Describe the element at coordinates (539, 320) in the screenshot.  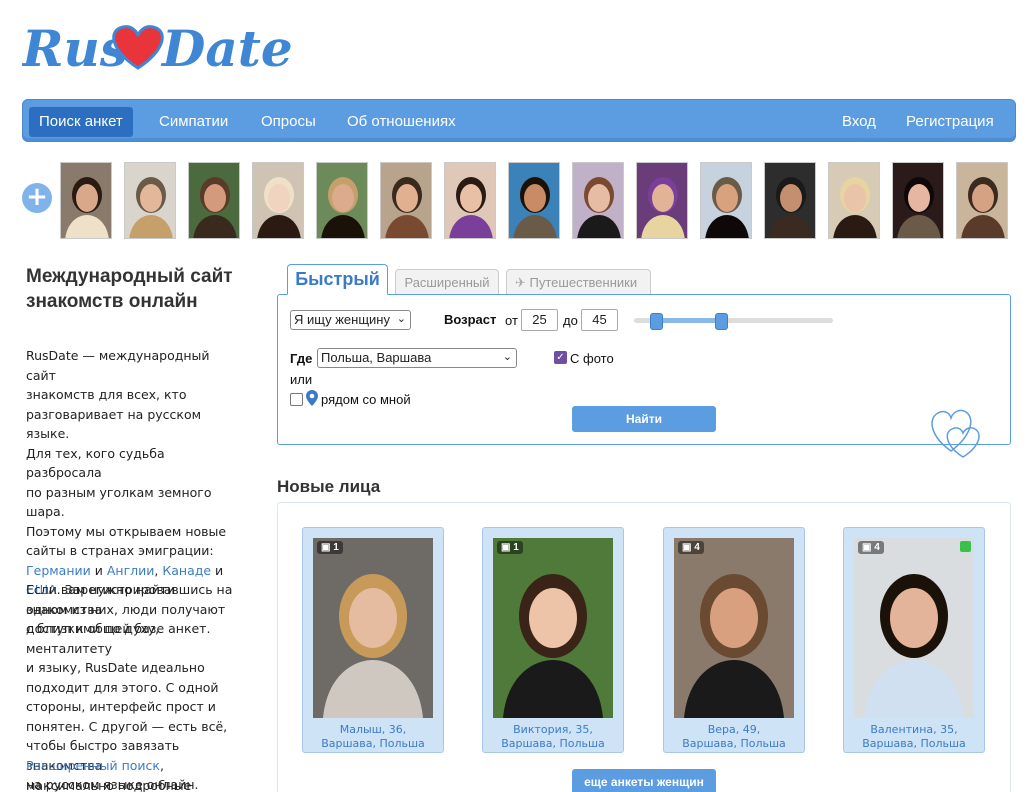
I see `age-from-input: 25` at that location.